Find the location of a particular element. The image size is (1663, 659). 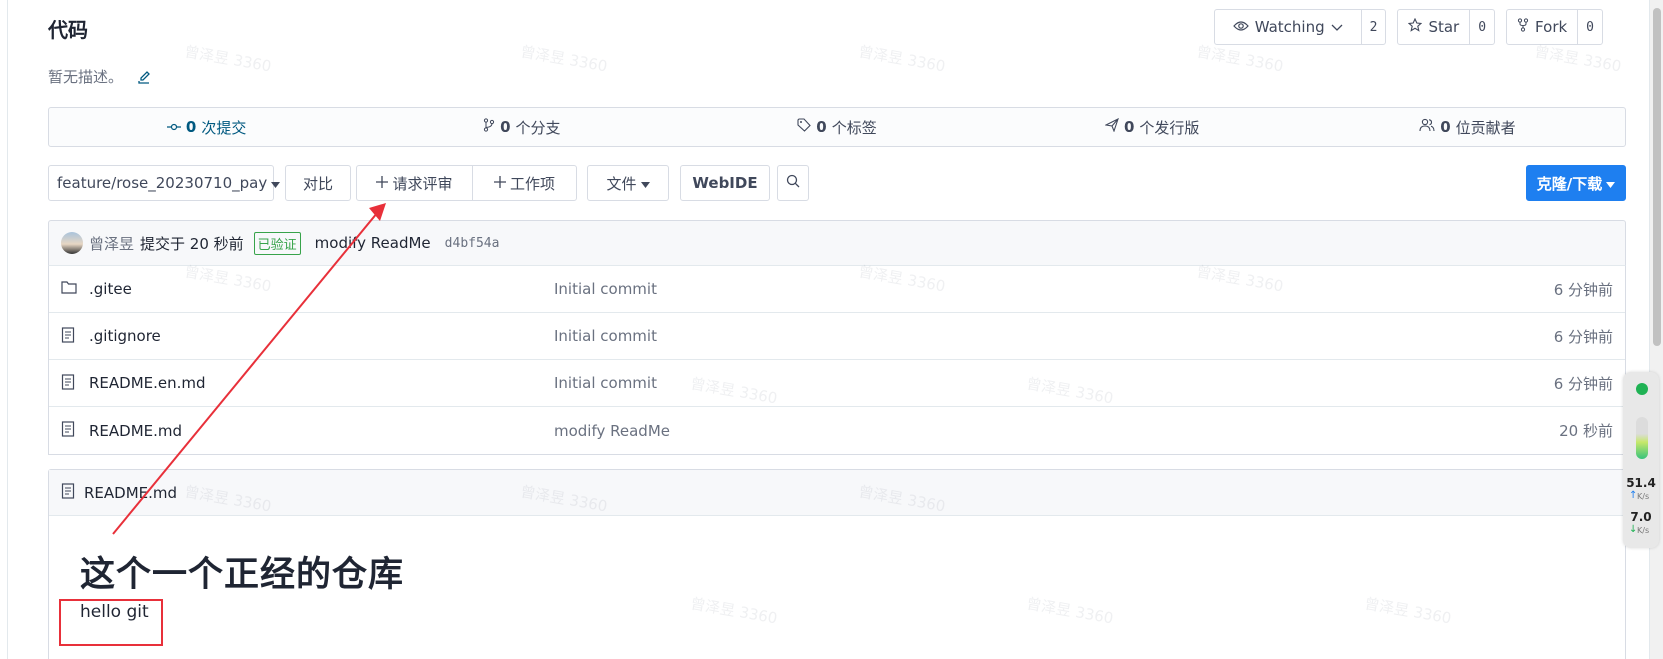

stat-label: 个标签 is located at coordinates (854, 127).